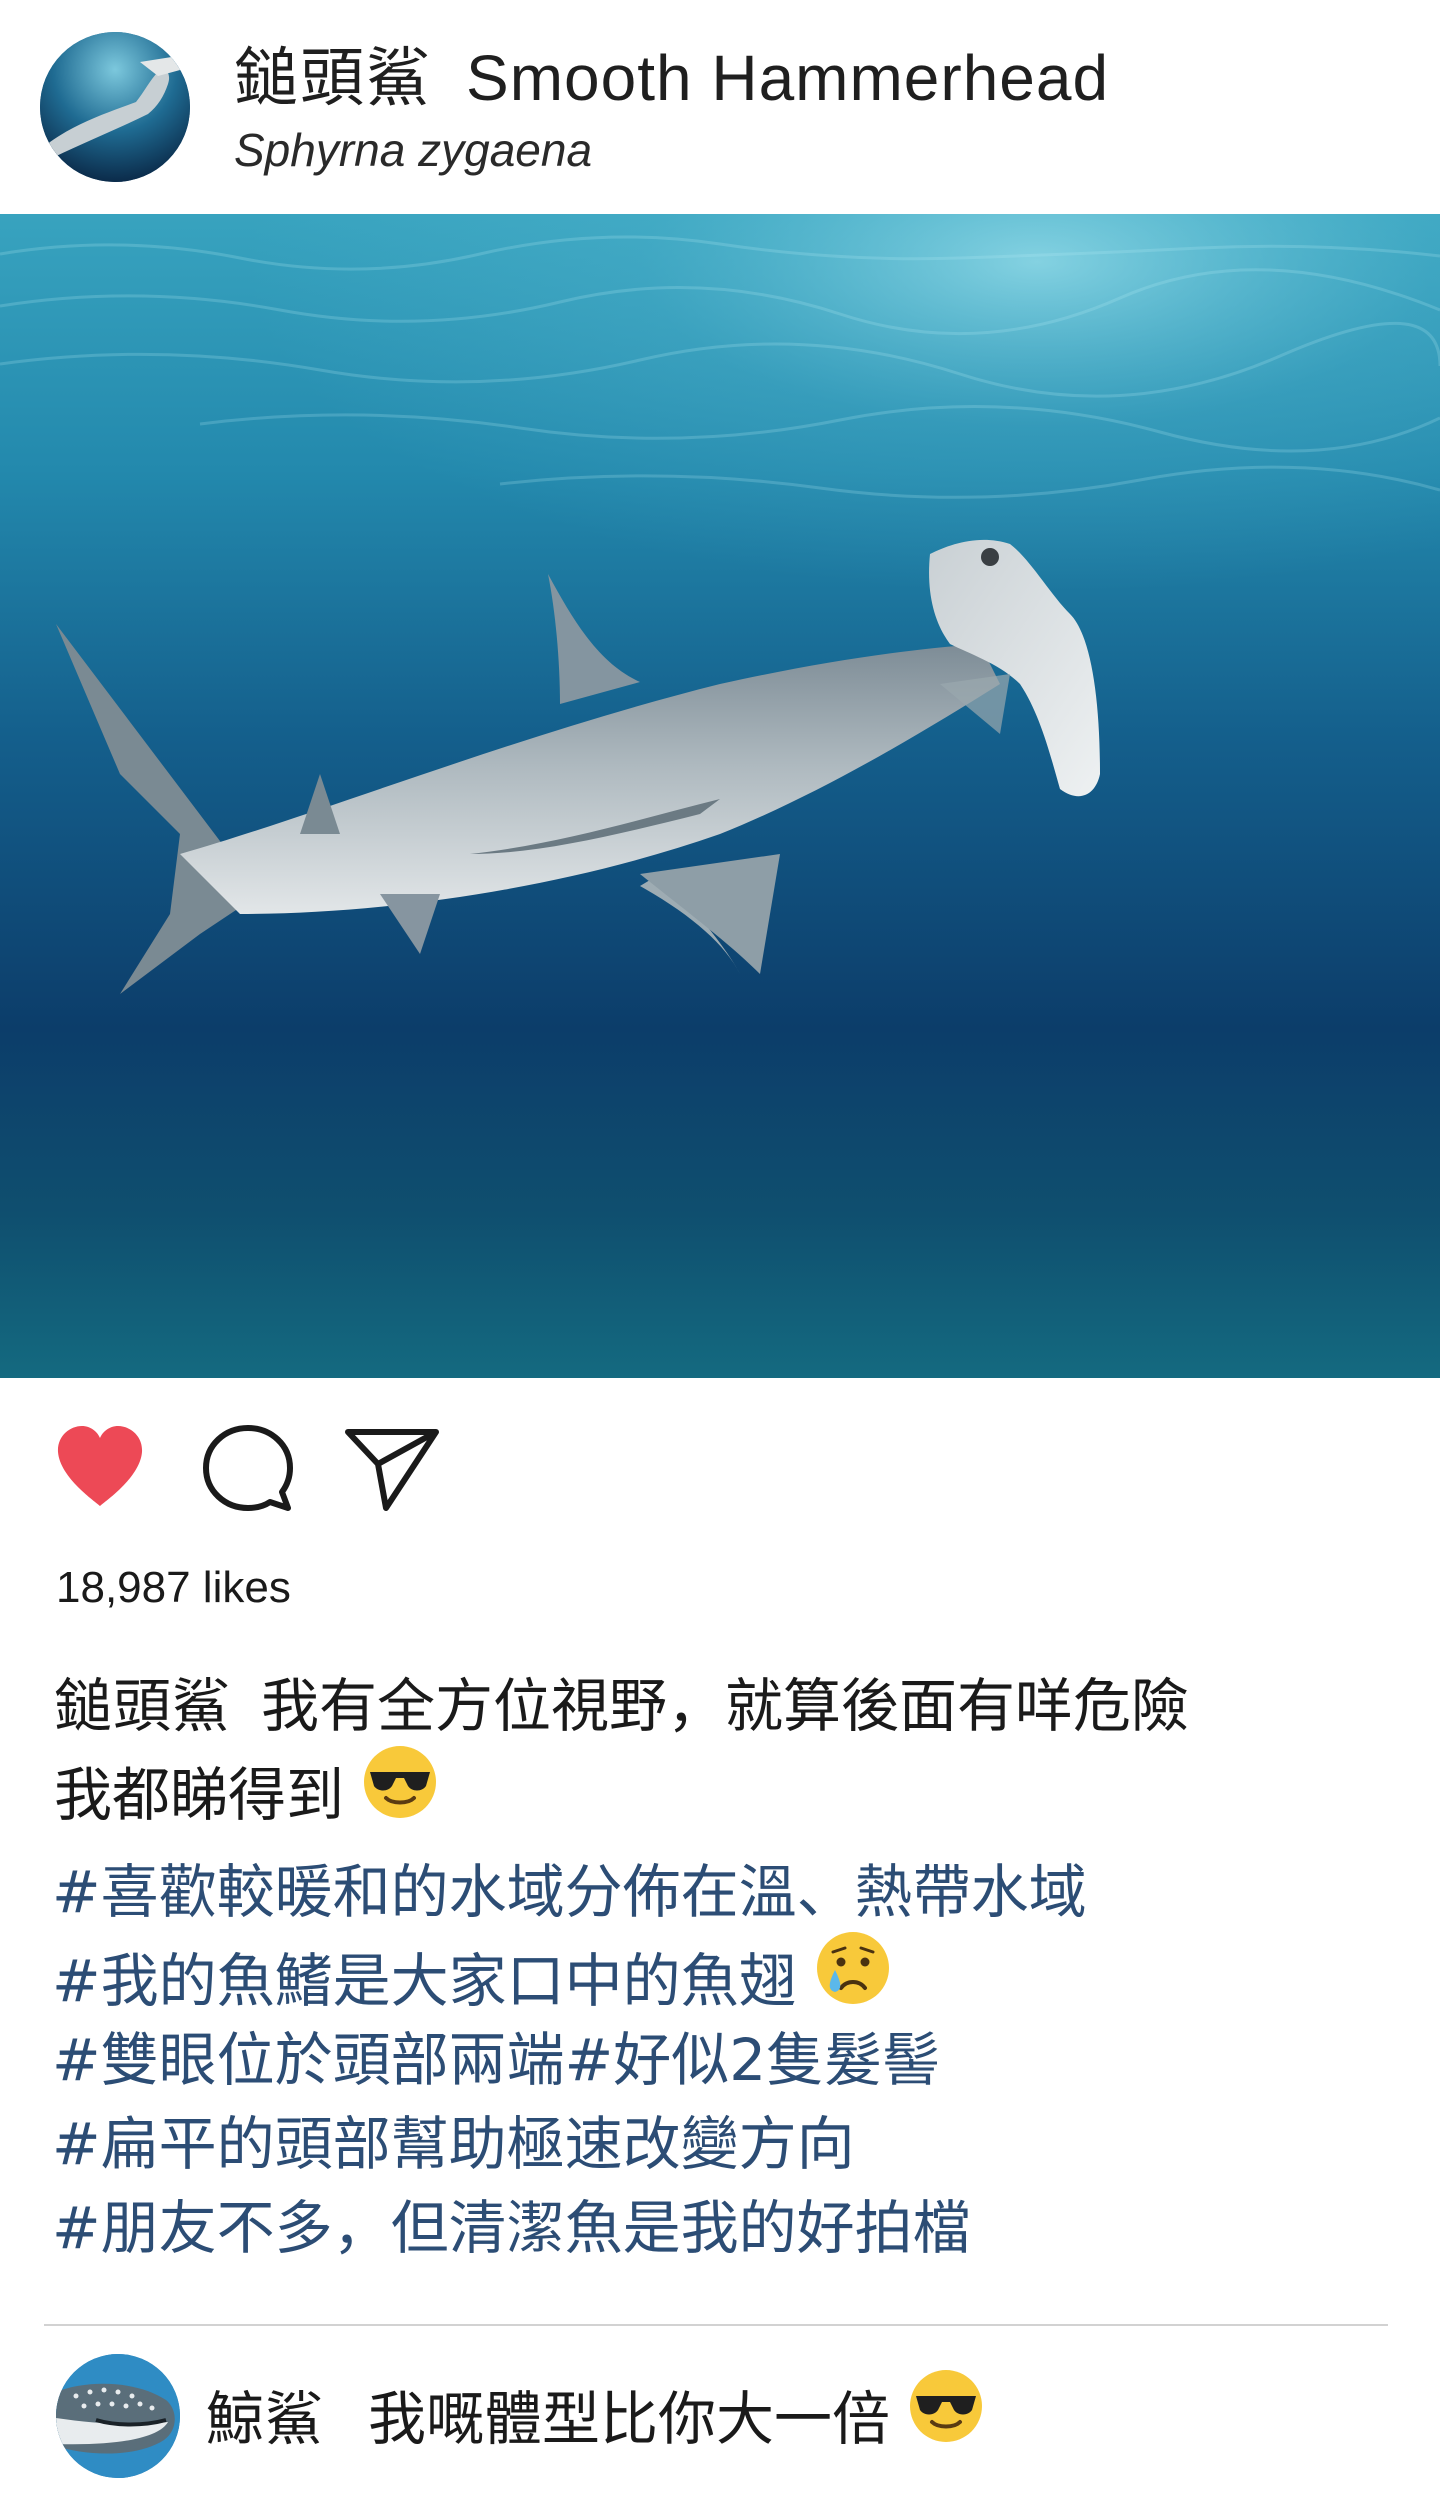  Describe the element at coordinates (724, 1748) in the screenshot. I see `post-caption: 鎚頭鯊 我有全方位視野，就算後面有咩危險 我都睇得到` at that location.